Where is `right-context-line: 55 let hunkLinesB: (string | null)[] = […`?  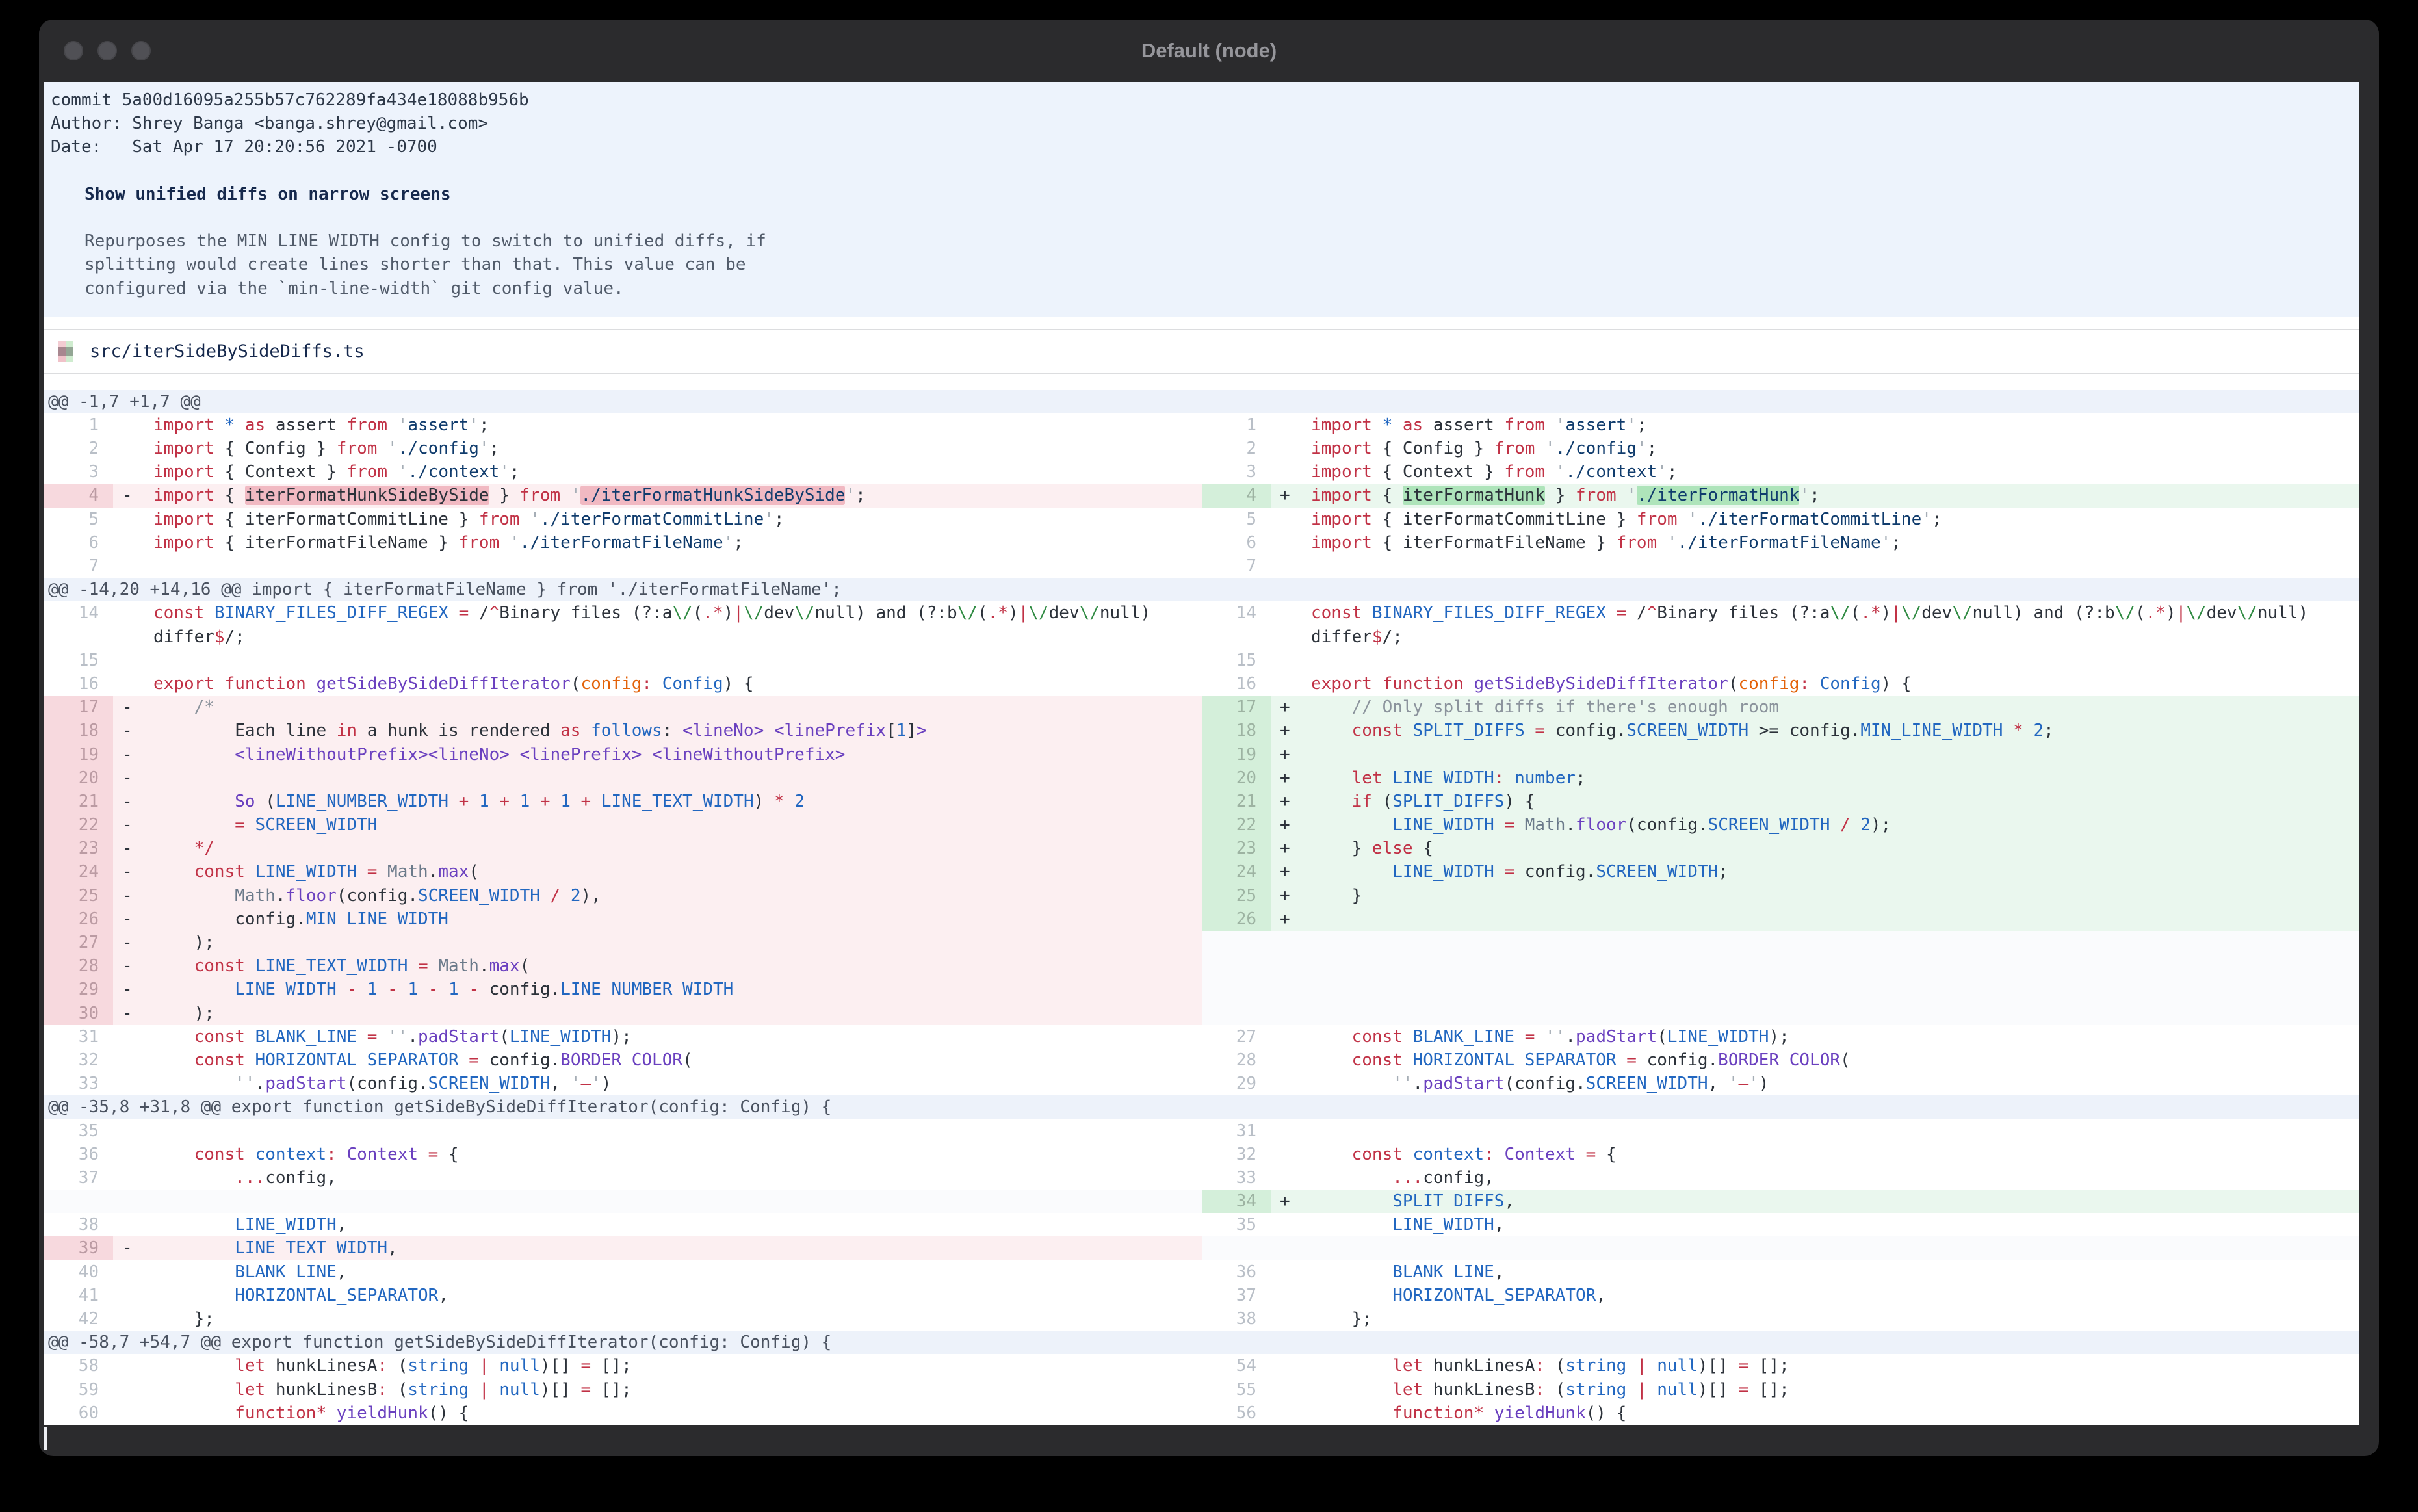 right-context-line: 55 let hunkLinesB: (string | null)[] = [… is located at coordinates (1781, 1389).